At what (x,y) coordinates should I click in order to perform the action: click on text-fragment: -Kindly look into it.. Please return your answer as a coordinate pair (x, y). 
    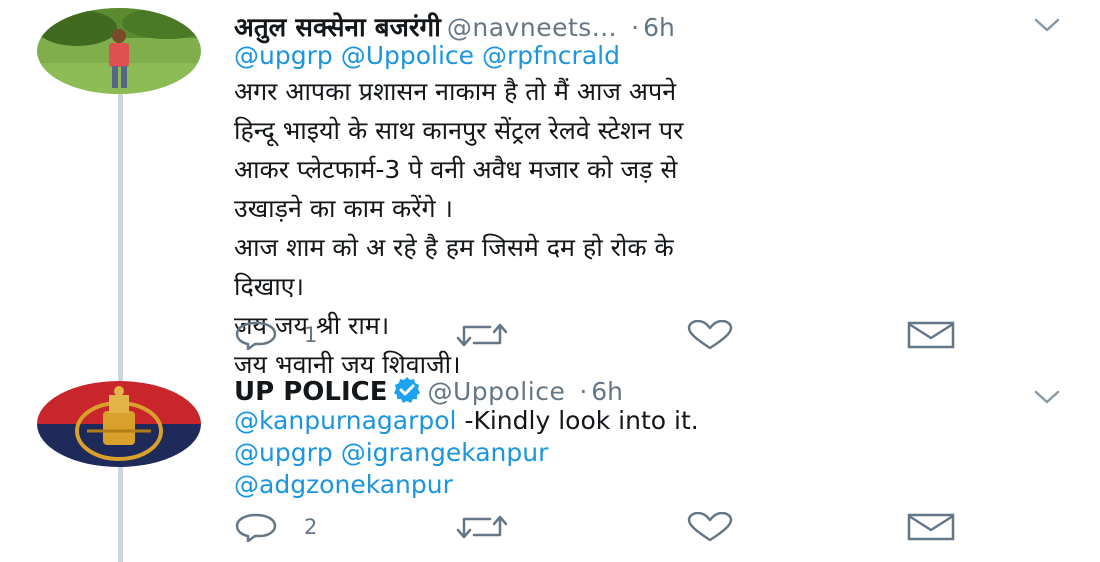
    Looking at the image, I should click on (577, 420).